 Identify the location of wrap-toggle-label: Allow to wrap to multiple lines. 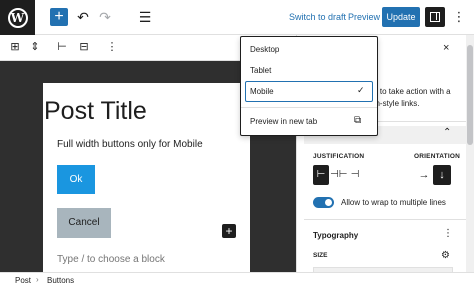
(393, 202).